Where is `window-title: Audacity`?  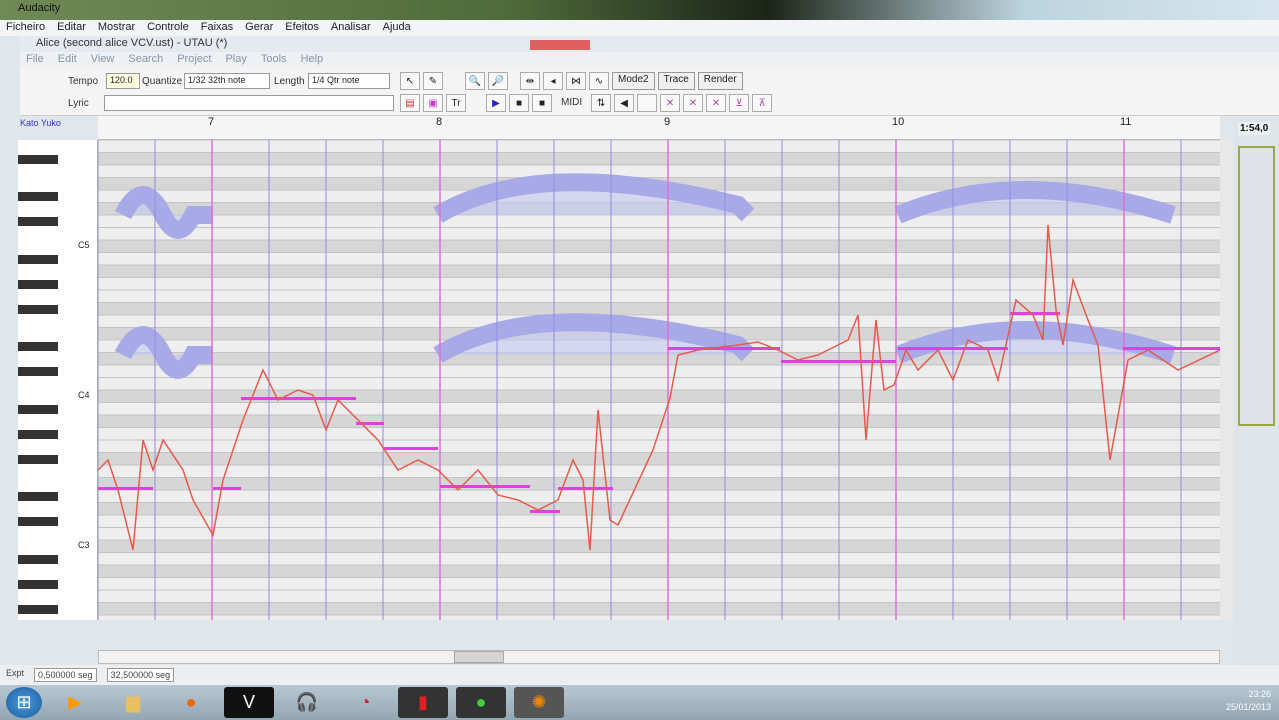 window-title: Audacity is located at coordinates (39, 8).